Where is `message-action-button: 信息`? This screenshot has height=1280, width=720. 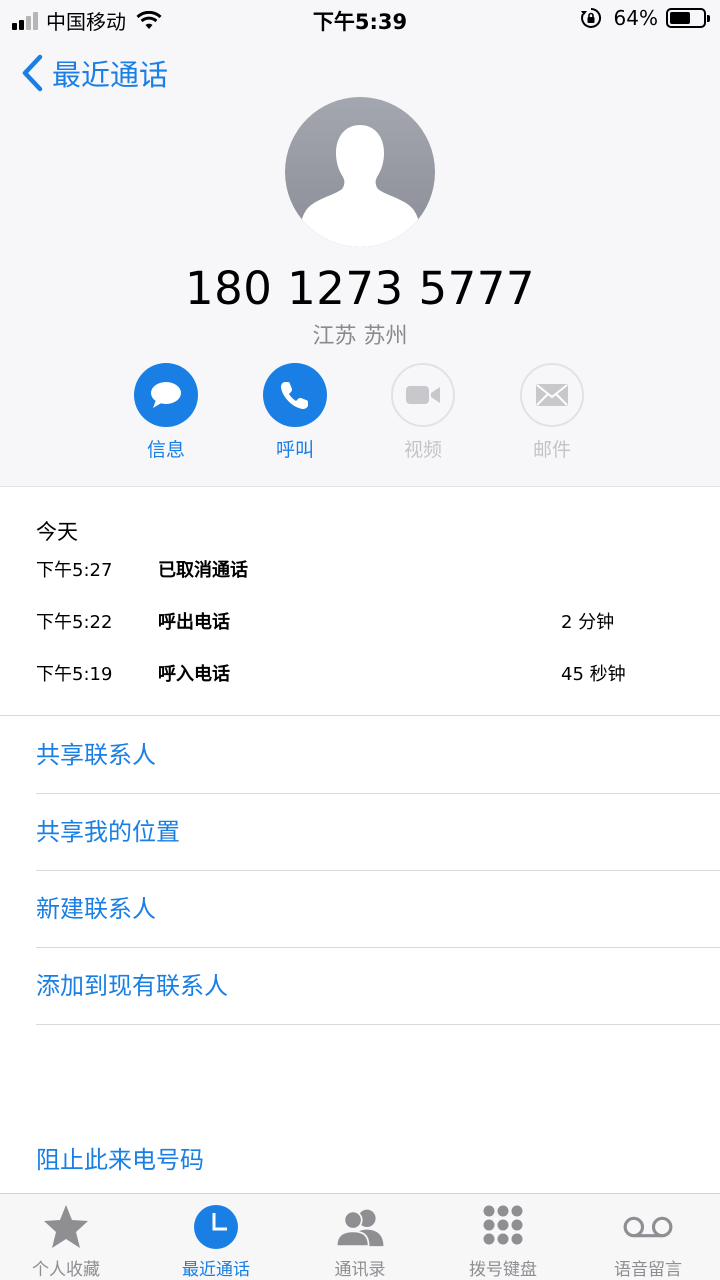 message-action-button: 信息 is located at coordinates (166, 412).